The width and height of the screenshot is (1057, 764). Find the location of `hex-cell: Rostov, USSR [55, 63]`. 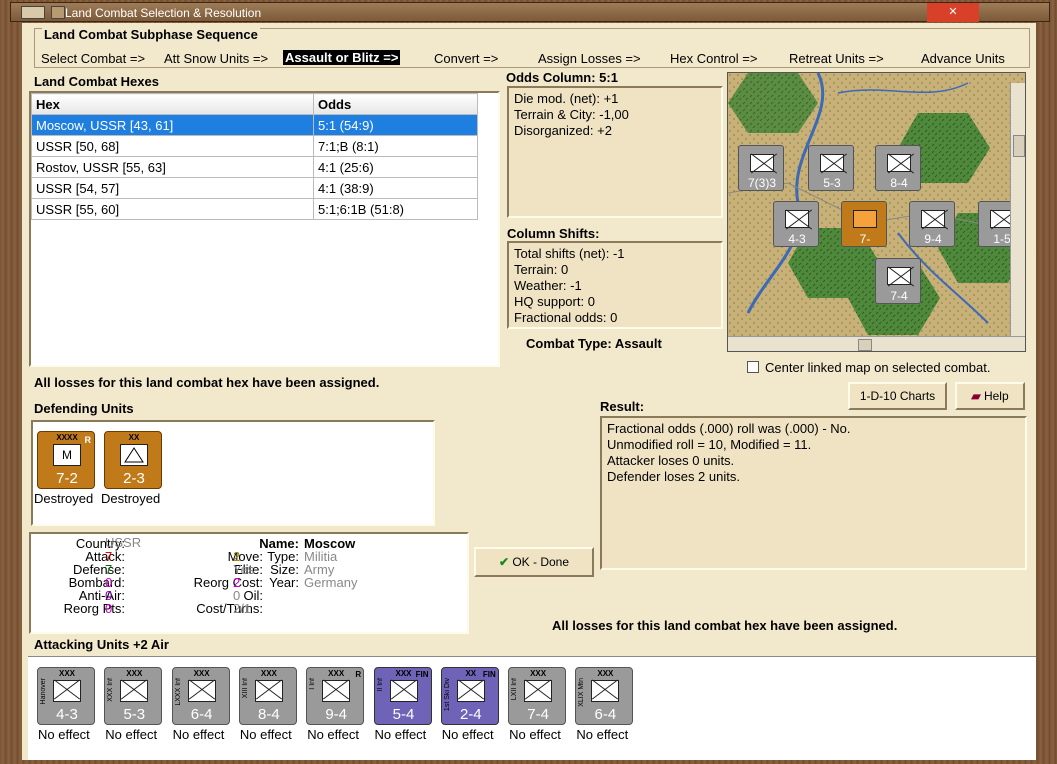

hex-cell: Rostov, USSR [55, 63] is located at coordinates (172, 167).